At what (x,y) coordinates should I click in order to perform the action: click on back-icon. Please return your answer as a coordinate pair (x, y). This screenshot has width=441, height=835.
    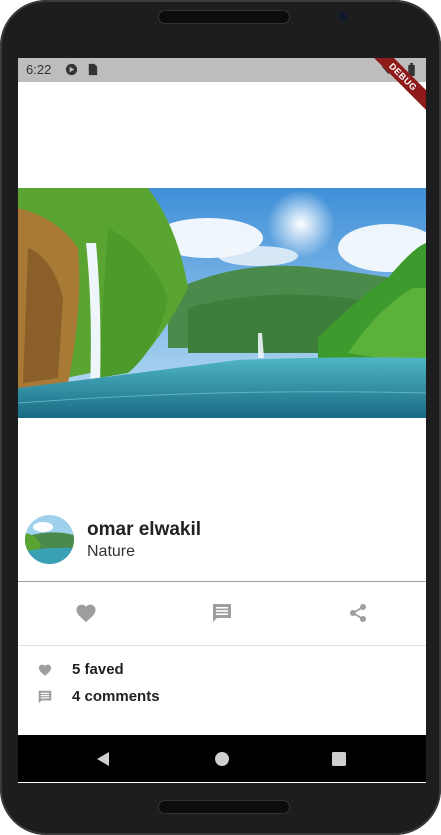
    Looking at the image, I should click on (103, 759).